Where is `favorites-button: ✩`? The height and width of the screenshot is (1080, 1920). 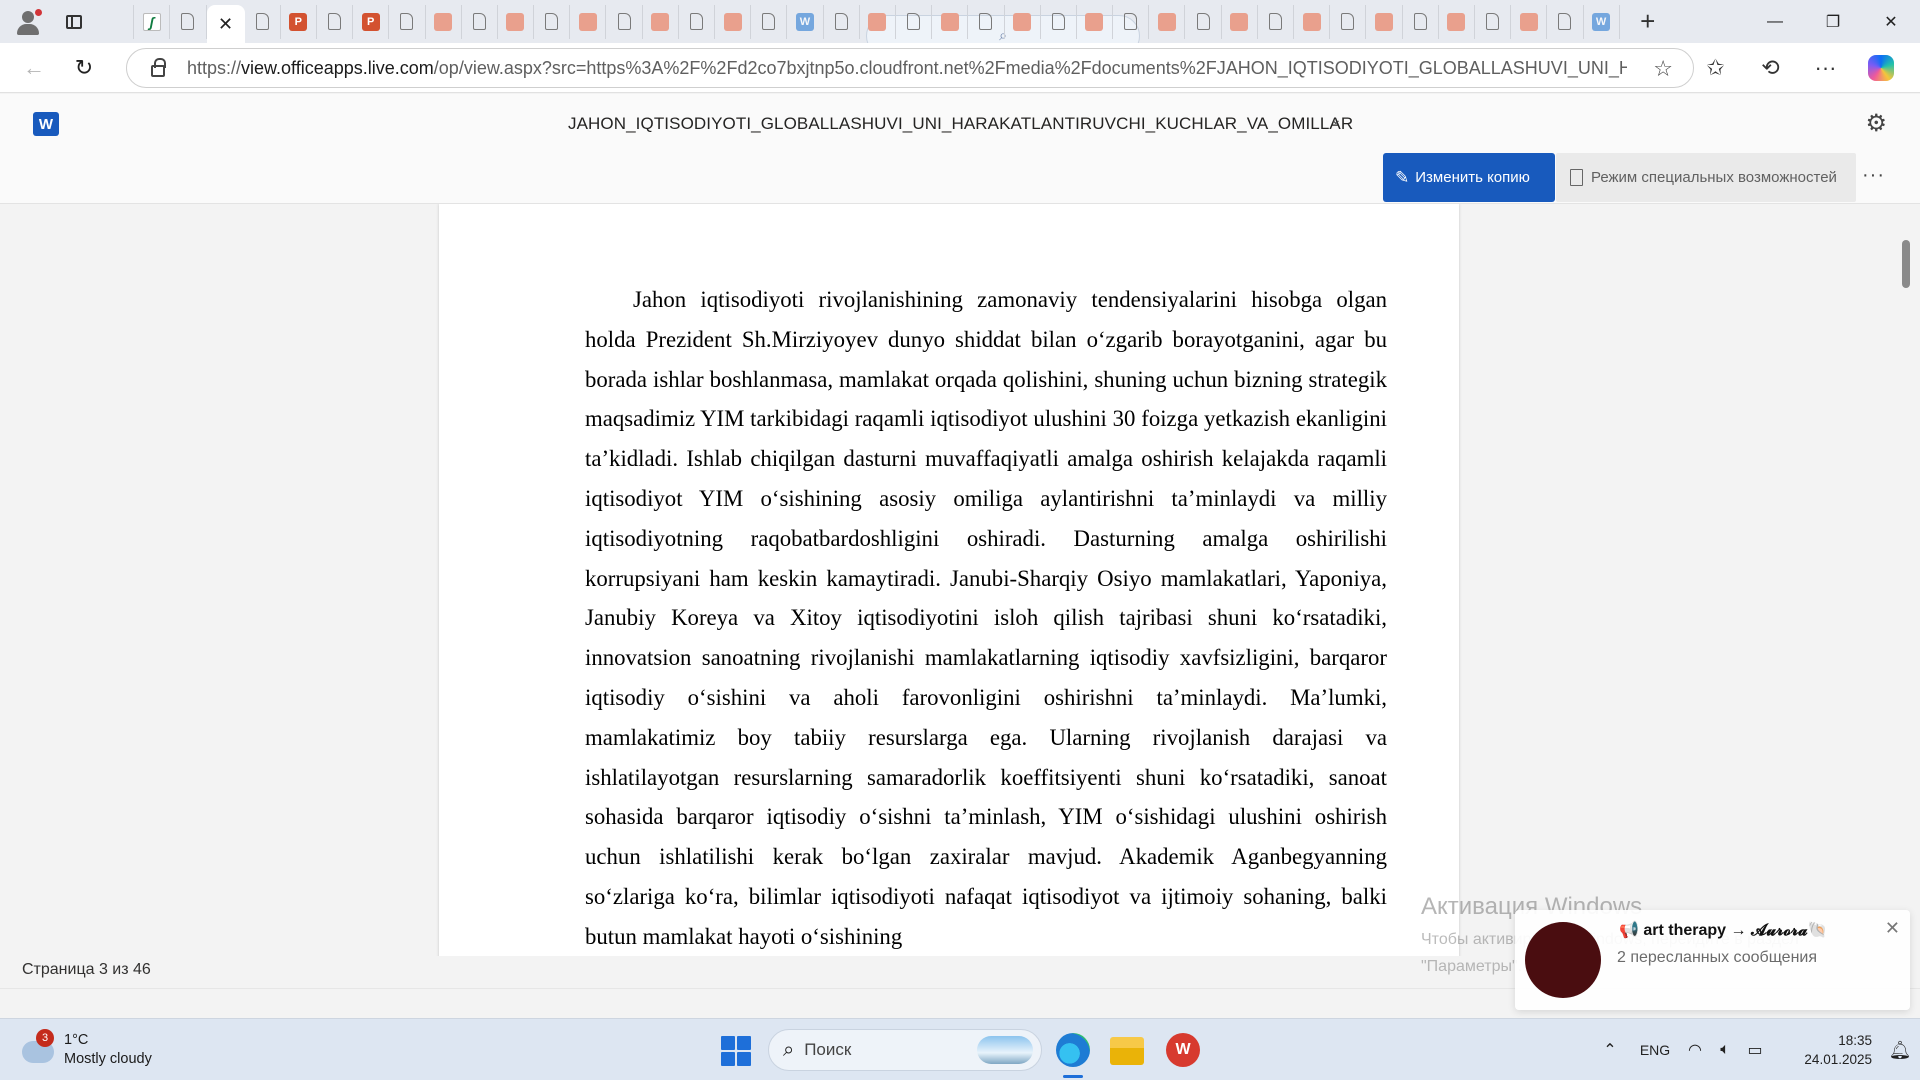 favorites-button: ✩ is located at coordinates (1715, 68).